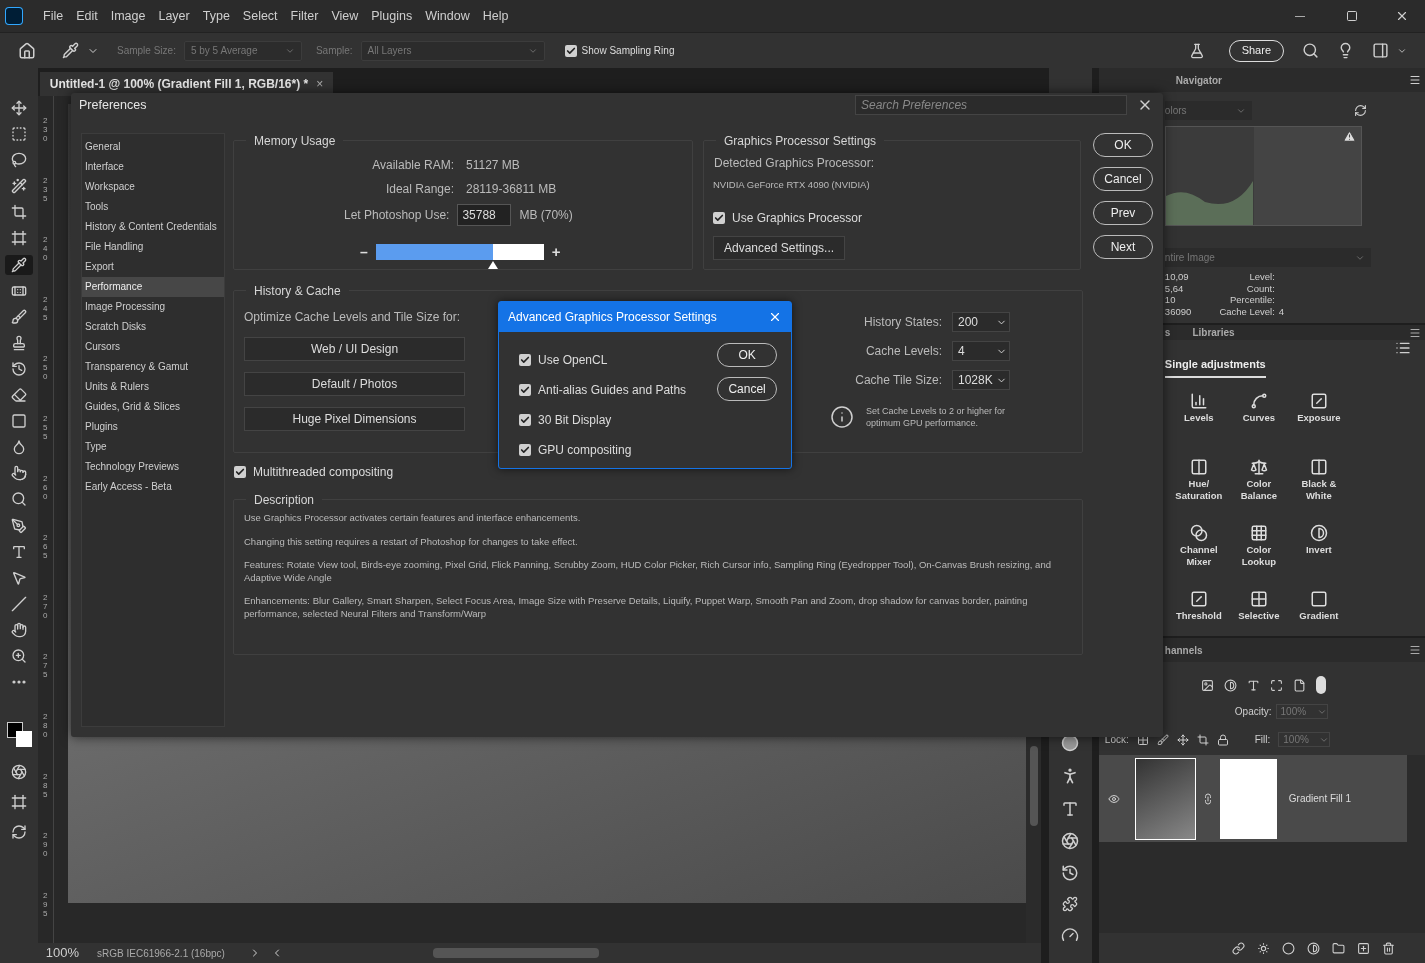 This screenshot has width=1425, height=963. I want to click on nav-item: History & Content Credentials, so click(153, 227).